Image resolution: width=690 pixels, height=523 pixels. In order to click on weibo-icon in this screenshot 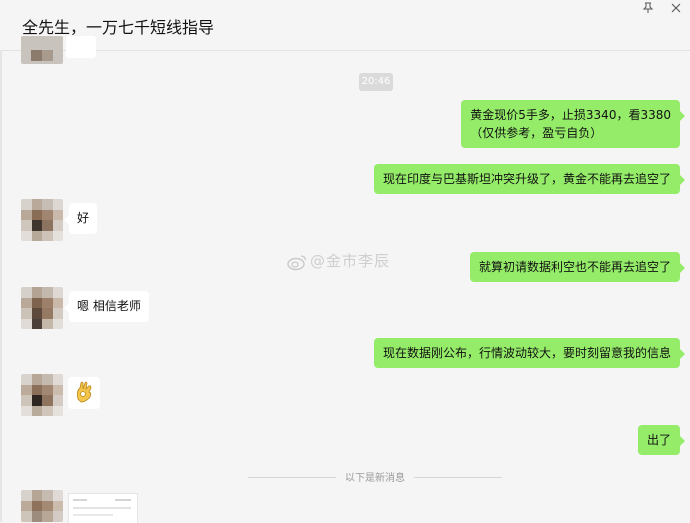, I will do `click(297, 262)`.